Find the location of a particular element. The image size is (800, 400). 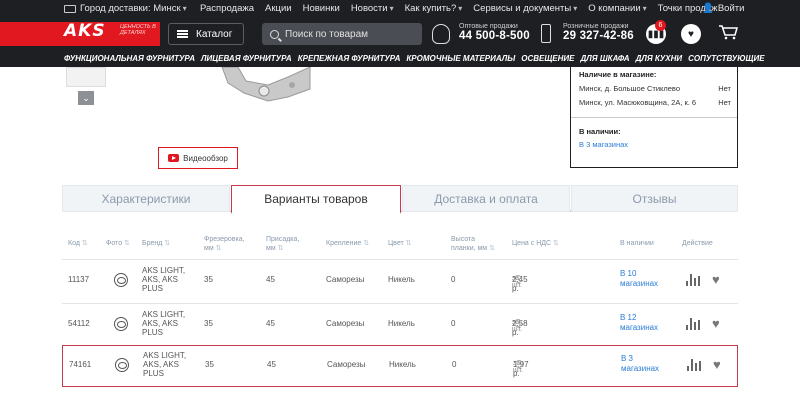

col-in-stock: В наличии is located at coordinates (637, 243).